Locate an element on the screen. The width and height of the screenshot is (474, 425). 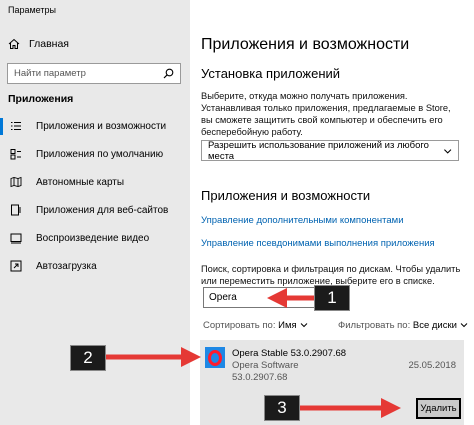
sidebar-item-startup: Автозагрузка is located at coordinates (95, 266).